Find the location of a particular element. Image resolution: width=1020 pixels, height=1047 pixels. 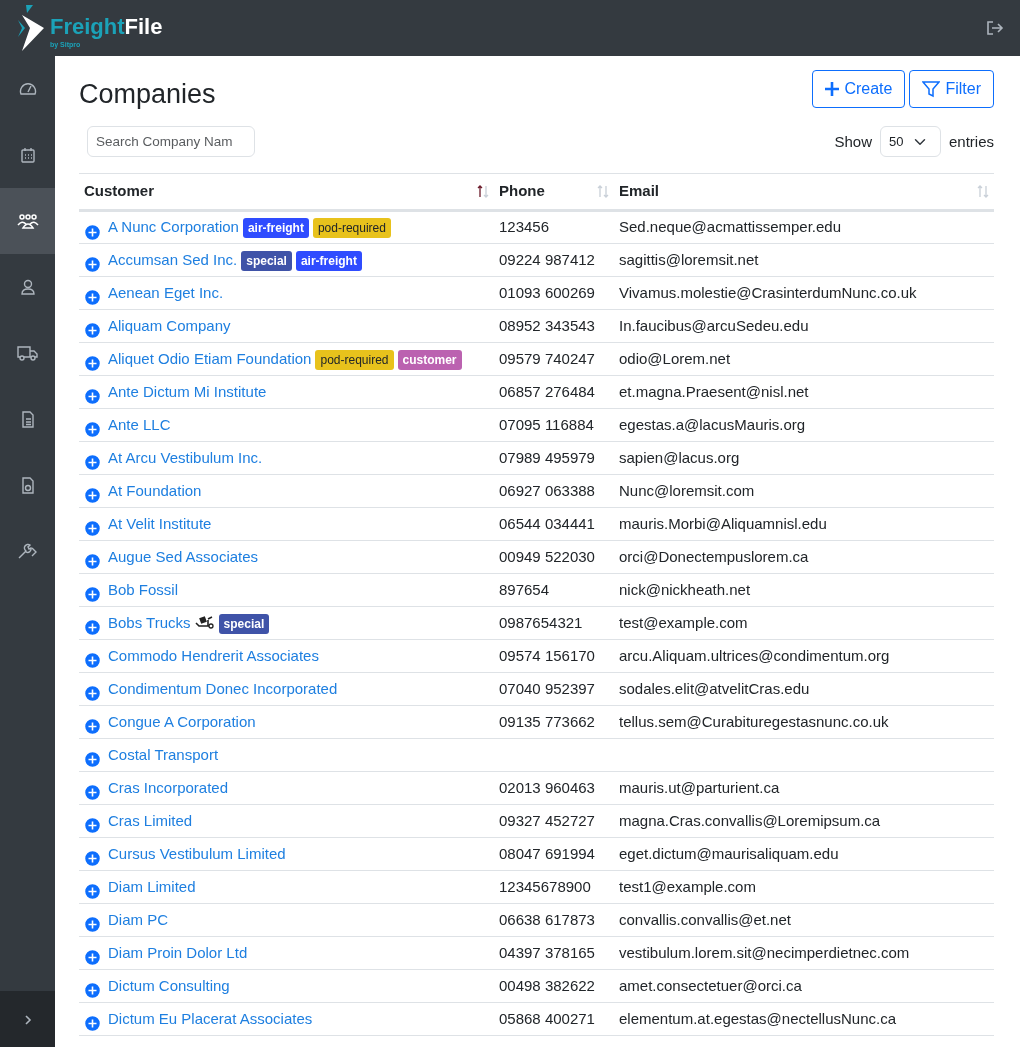

tag-badge: customer is located at coordinates (429, 359).